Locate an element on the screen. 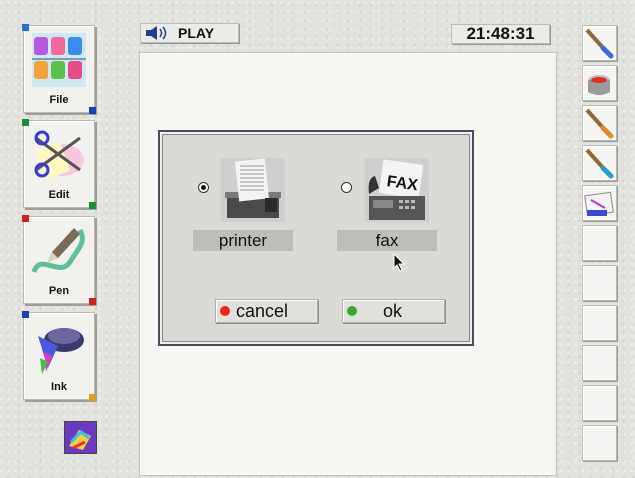 The image size is (635, 478). clock-display: 21:48:31 is located at coordinates (500, 34).